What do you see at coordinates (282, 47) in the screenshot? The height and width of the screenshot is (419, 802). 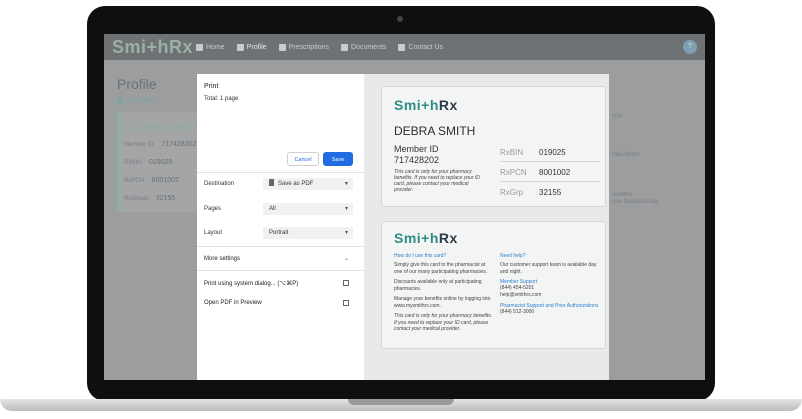 I see `prescriptions-icon` at bounding box center [282, 47].